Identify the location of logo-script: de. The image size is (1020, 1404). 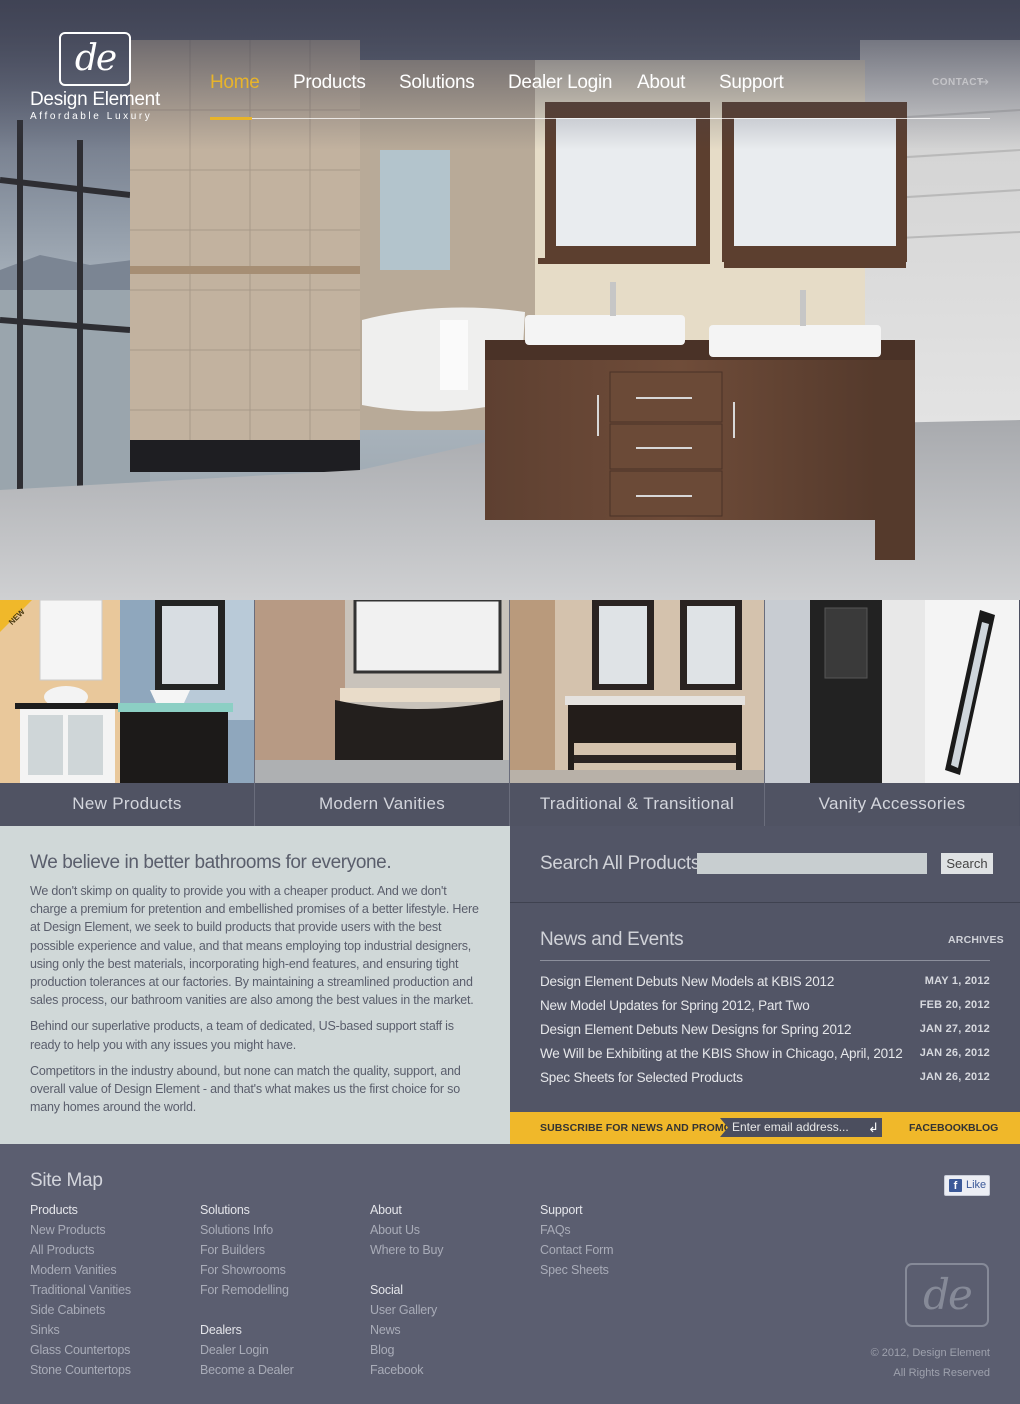
(95, 58).